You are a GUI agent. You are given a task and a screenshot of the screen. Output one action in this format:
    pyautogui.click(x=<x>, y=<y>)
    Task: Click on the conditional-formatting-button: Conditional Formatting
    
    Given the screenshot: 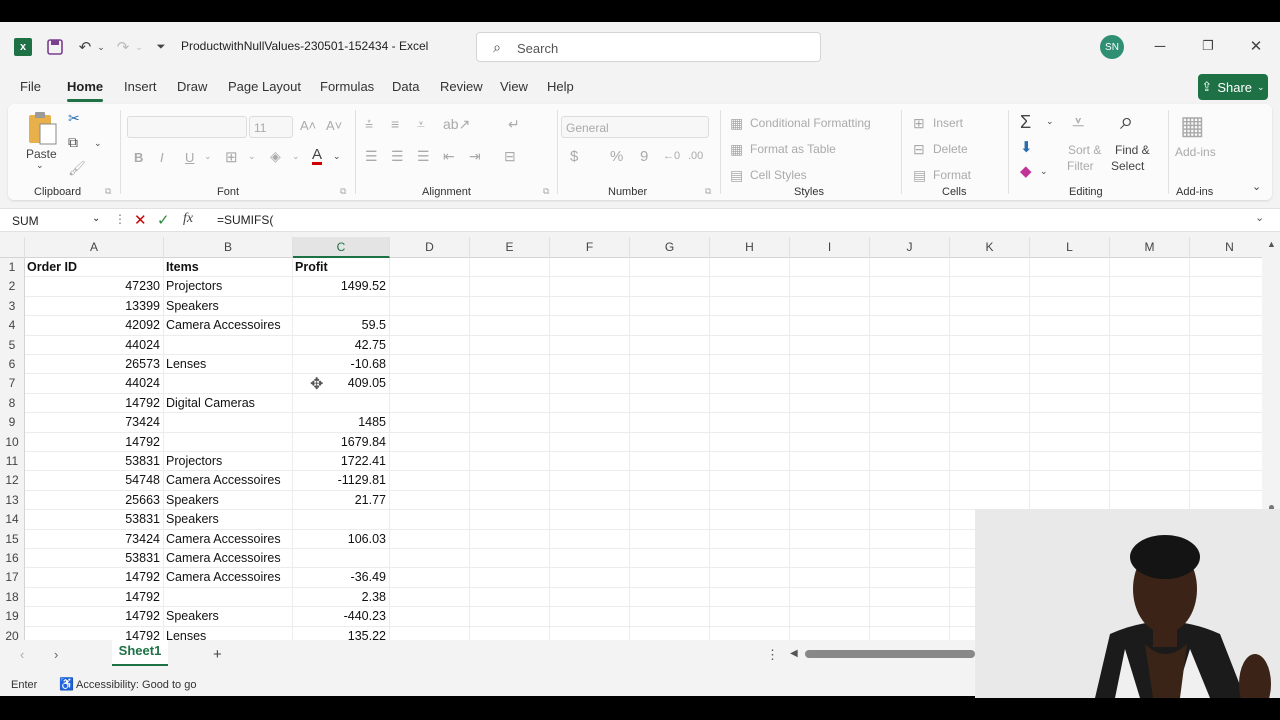 What is the action you would take?
    pyautogui.click(x=810, y=123)
    